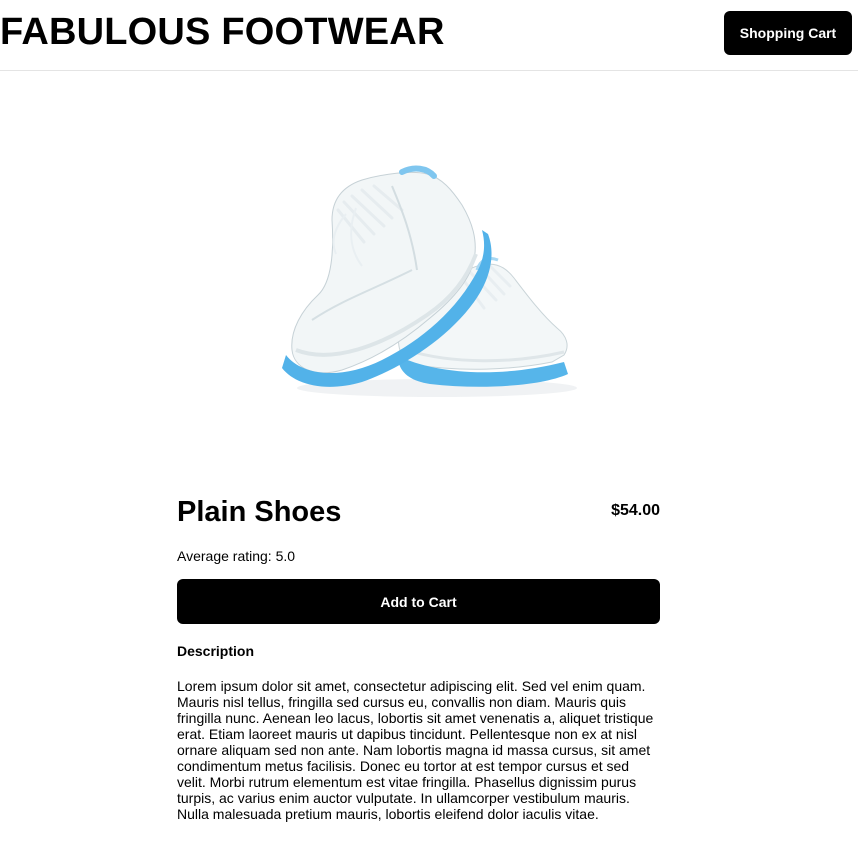 Image resolution: width=862 pixels, height=851 pixels. I want to click on product-price: $54.00, so click(635, 510).